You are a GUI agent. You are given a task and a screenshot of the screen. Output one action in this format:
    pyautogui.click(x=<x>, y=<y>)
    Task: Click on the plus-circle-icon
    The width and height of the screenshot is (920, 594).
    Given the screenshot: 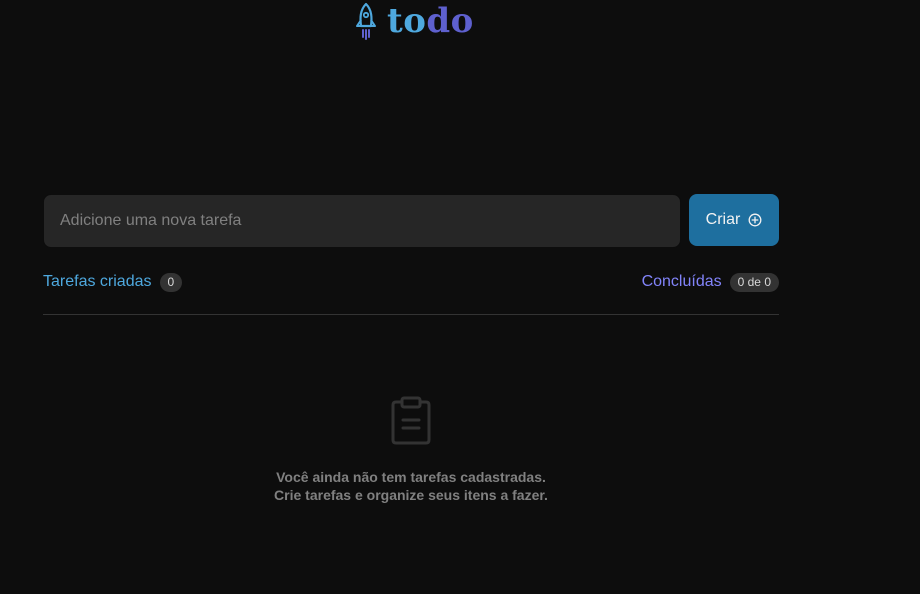 What is the action you would take?
    pyautogui.click(x=755, y=220)
    